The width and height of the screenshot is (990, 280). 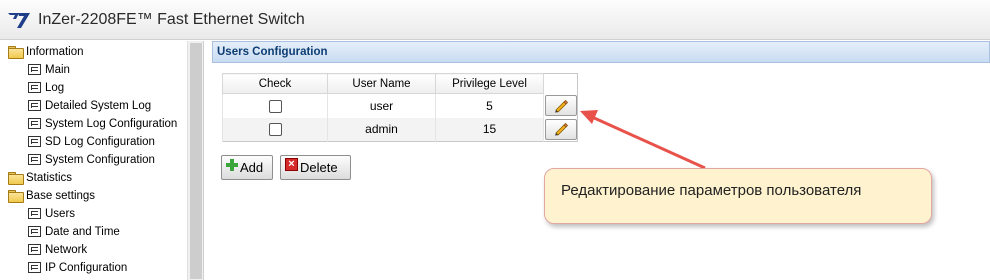 I want to click on sidebar-item-label: System Configuration, so click(x=100, y=159).